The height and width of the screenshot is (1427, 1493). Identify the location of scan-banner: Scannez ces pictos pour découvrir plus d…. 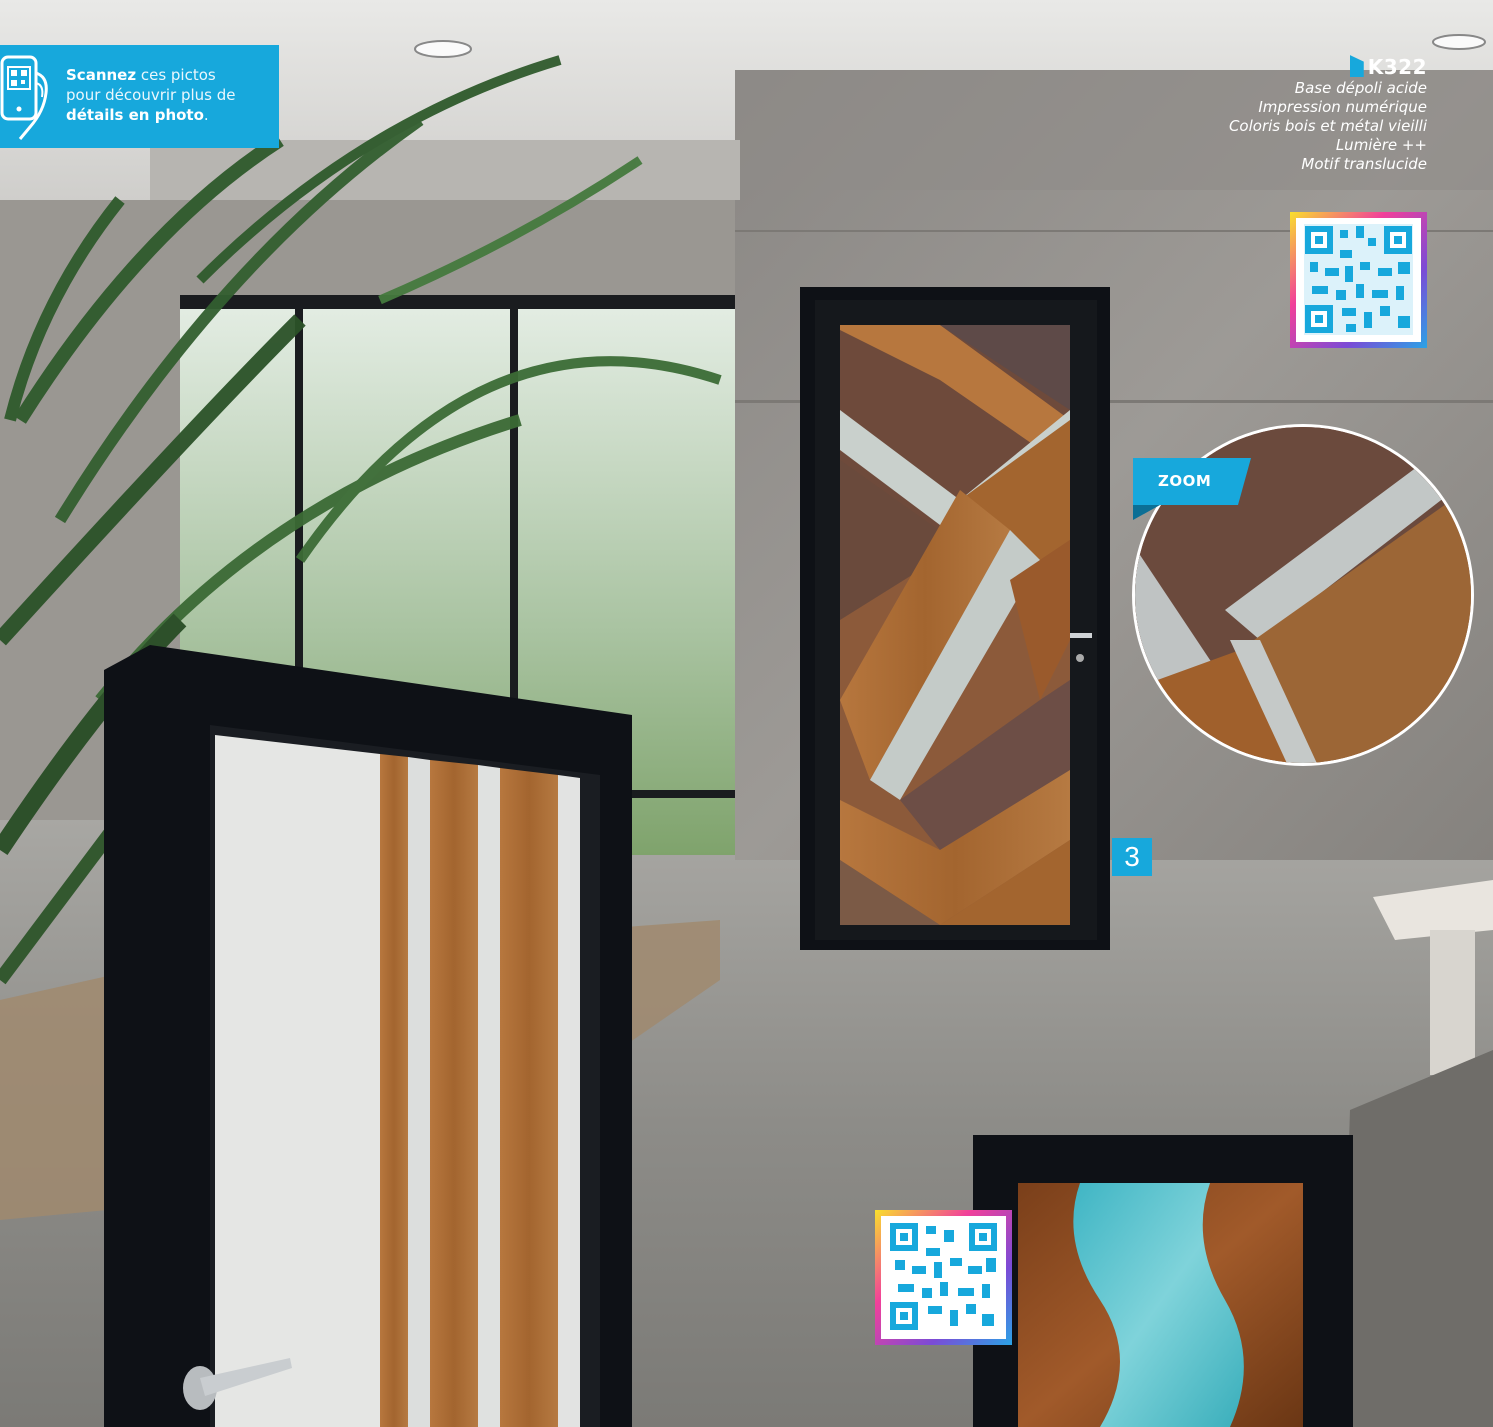
(139, 96).